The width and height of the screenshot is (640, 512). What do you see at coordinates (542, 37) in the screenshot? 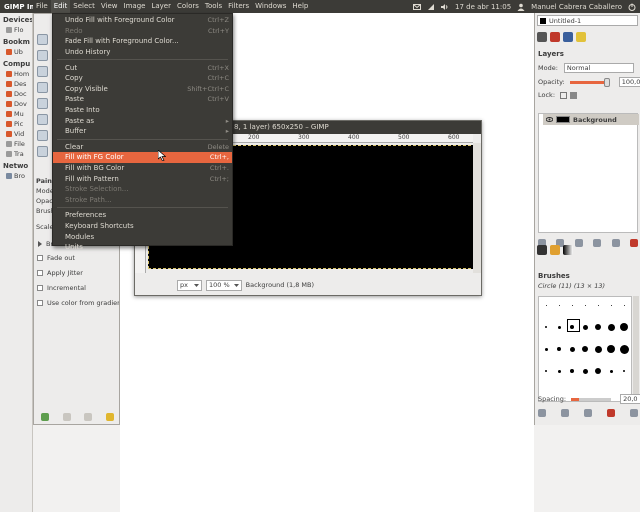
I see `layers-tab-icon` at bounding box center [542, 37].